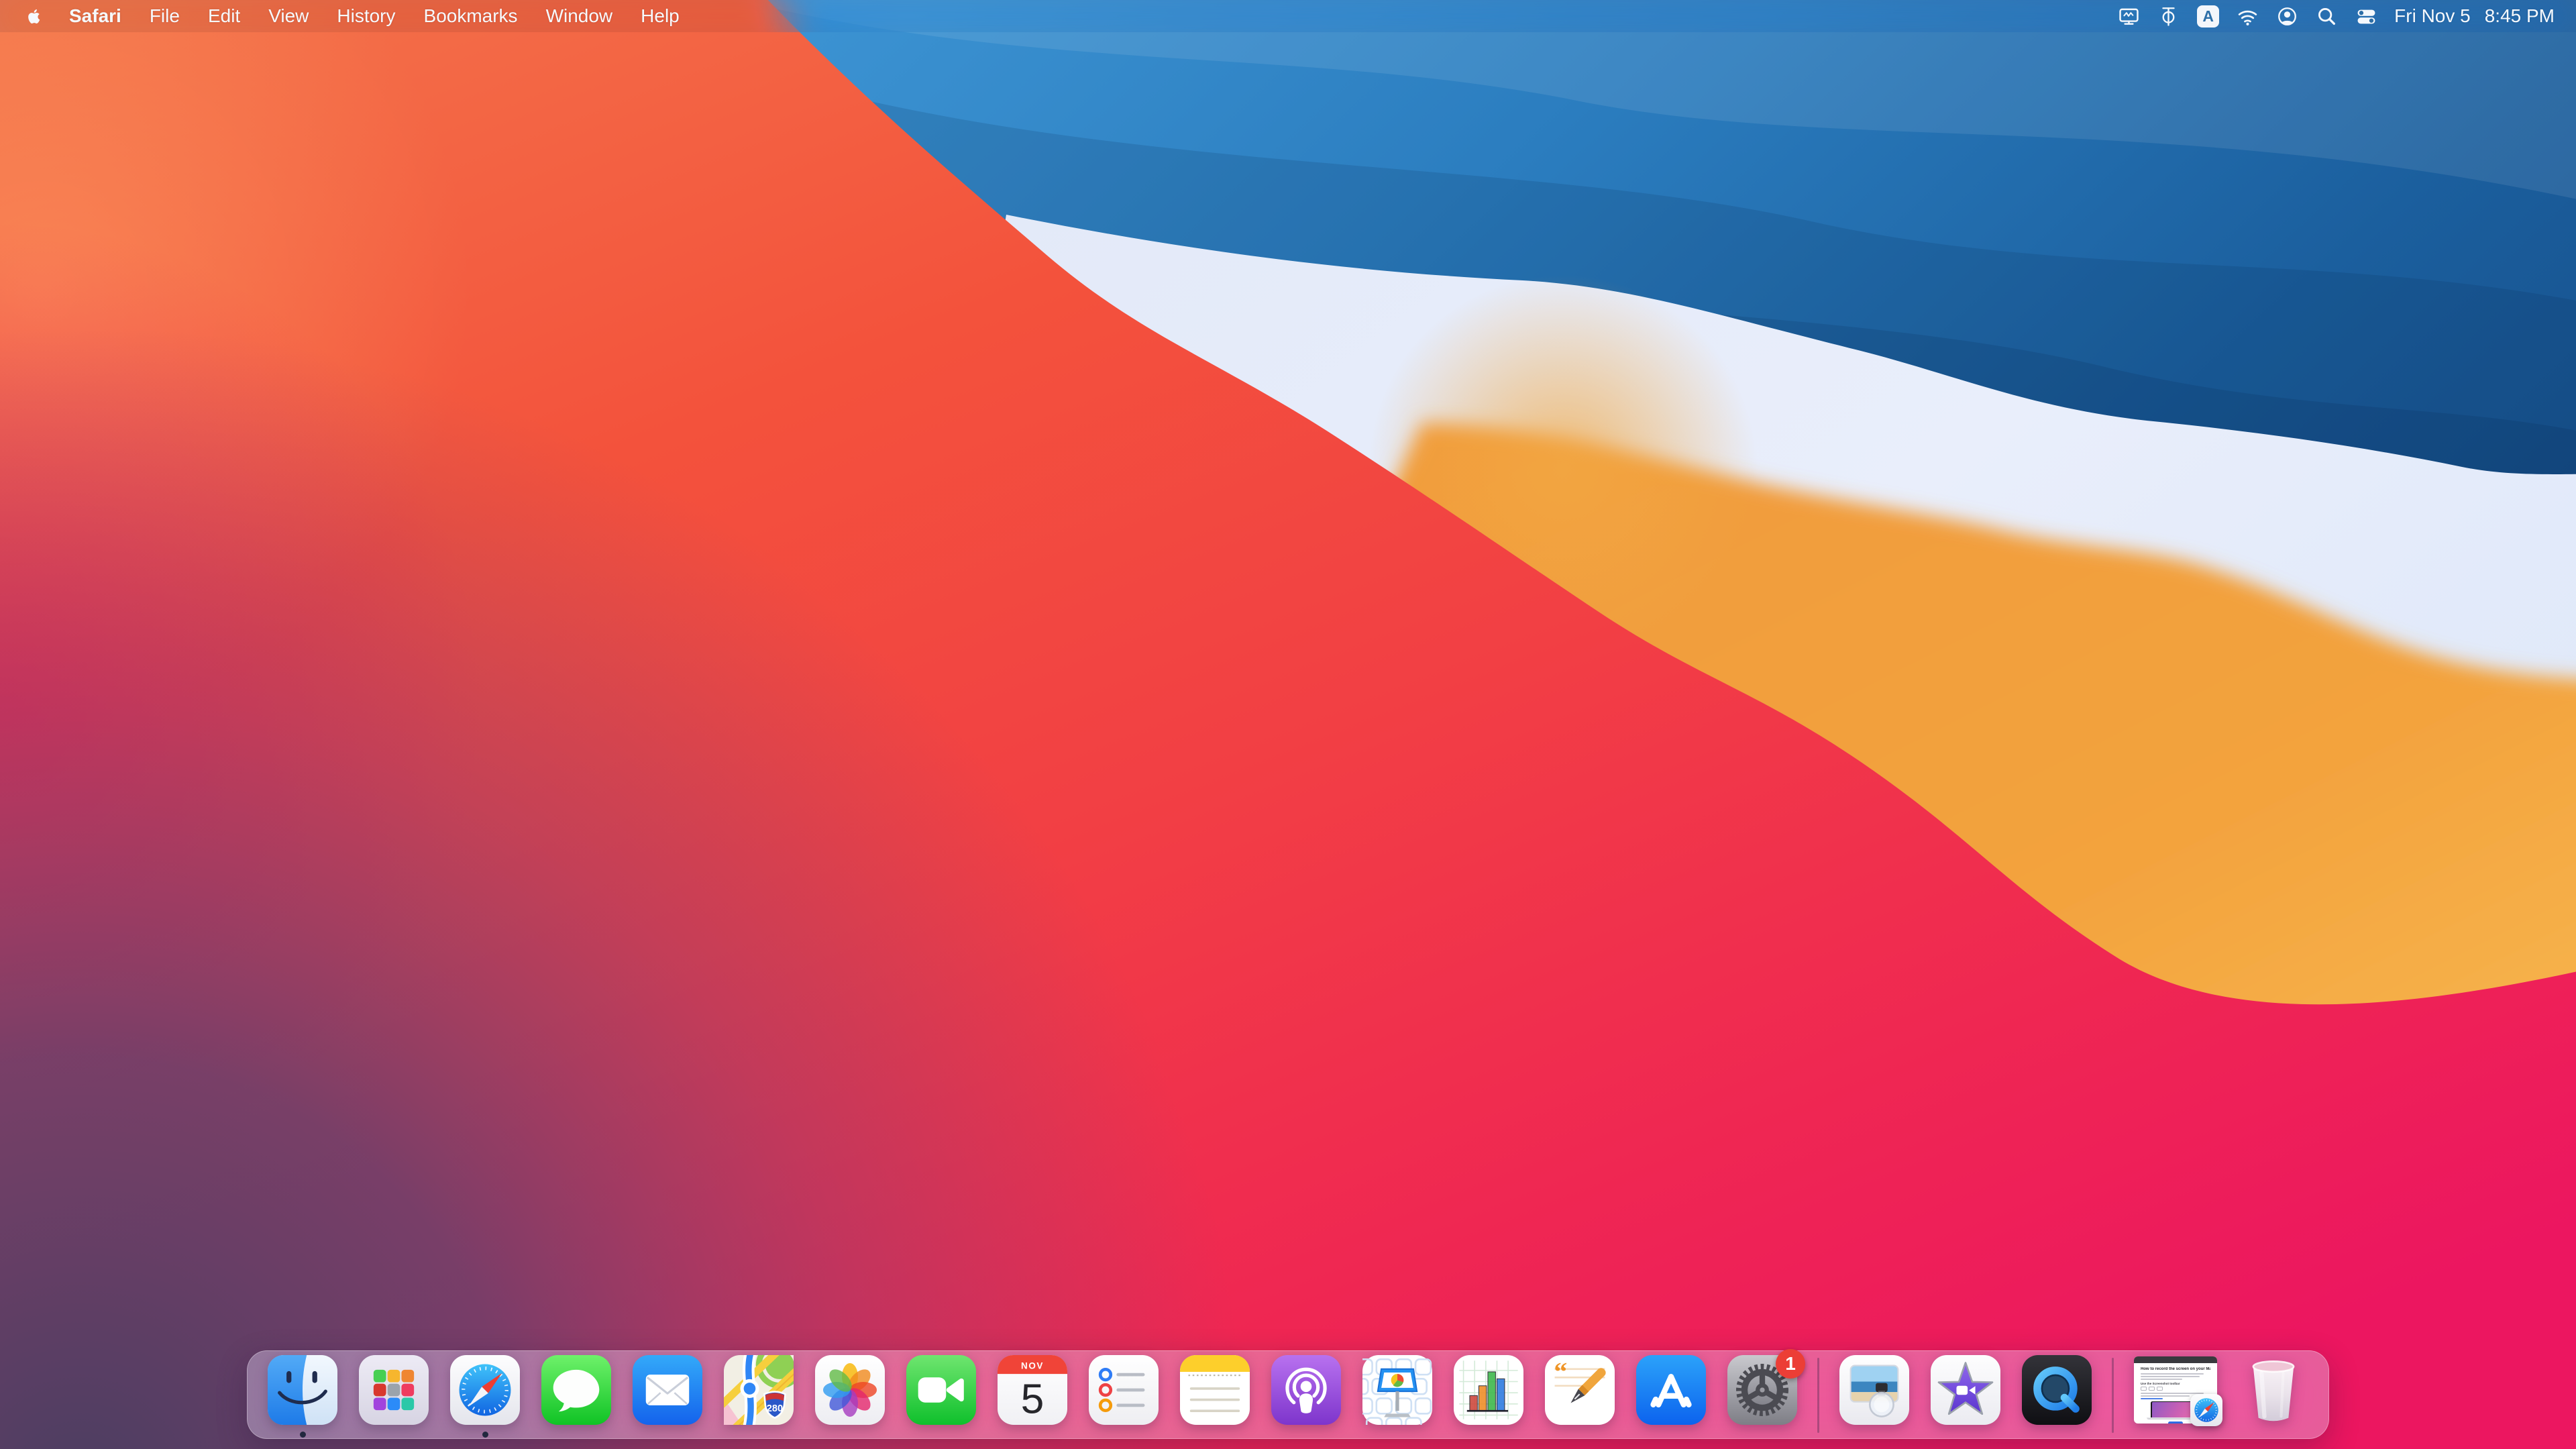 The height and width of the screenshot is (1449, 2576). I want to click on dock-item-podcasts, so click(1306, 1396).